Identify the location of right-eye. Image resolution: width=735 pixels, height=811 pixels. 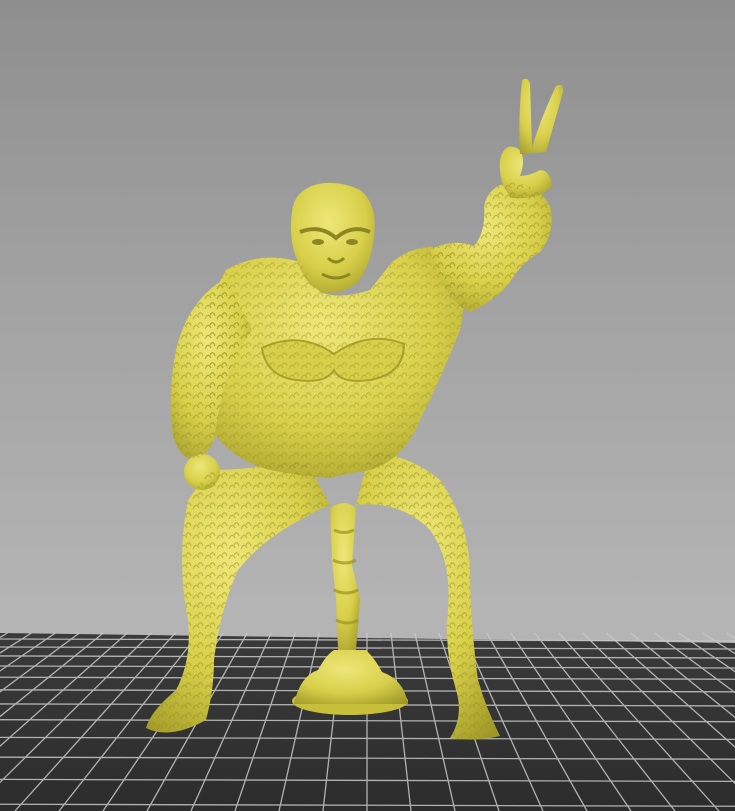
(352, 242).